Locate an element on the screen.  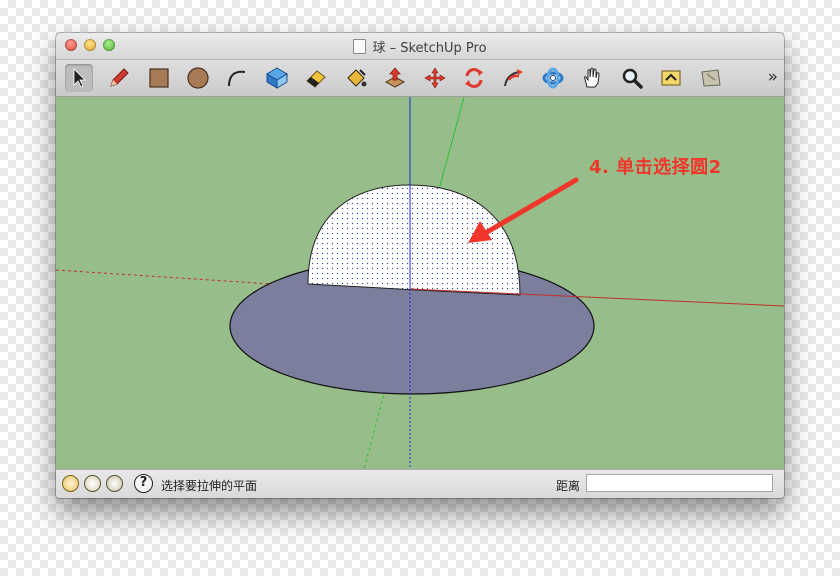
zoom-extents-tool-button is located at coordinates (671, 78).